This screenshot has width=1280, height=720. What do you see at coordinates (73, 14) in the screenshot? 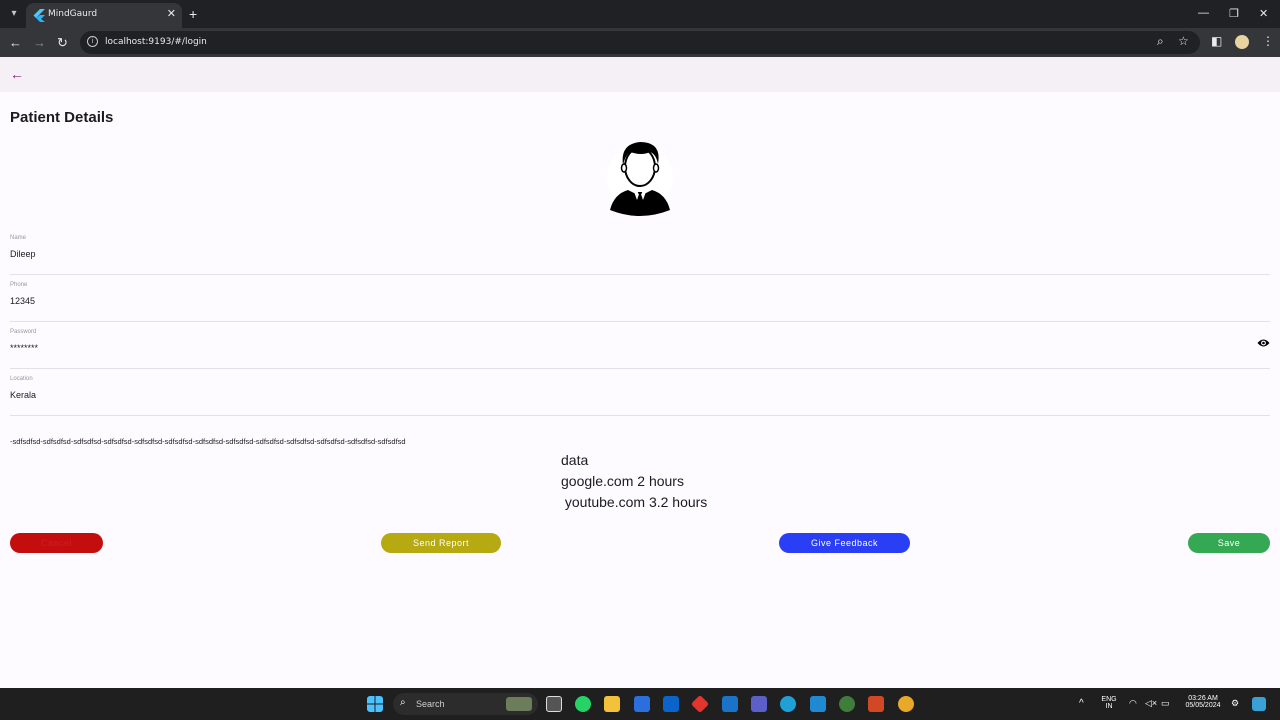
I see `tab-title: MindGaurd` at bounding box center [73, 14].